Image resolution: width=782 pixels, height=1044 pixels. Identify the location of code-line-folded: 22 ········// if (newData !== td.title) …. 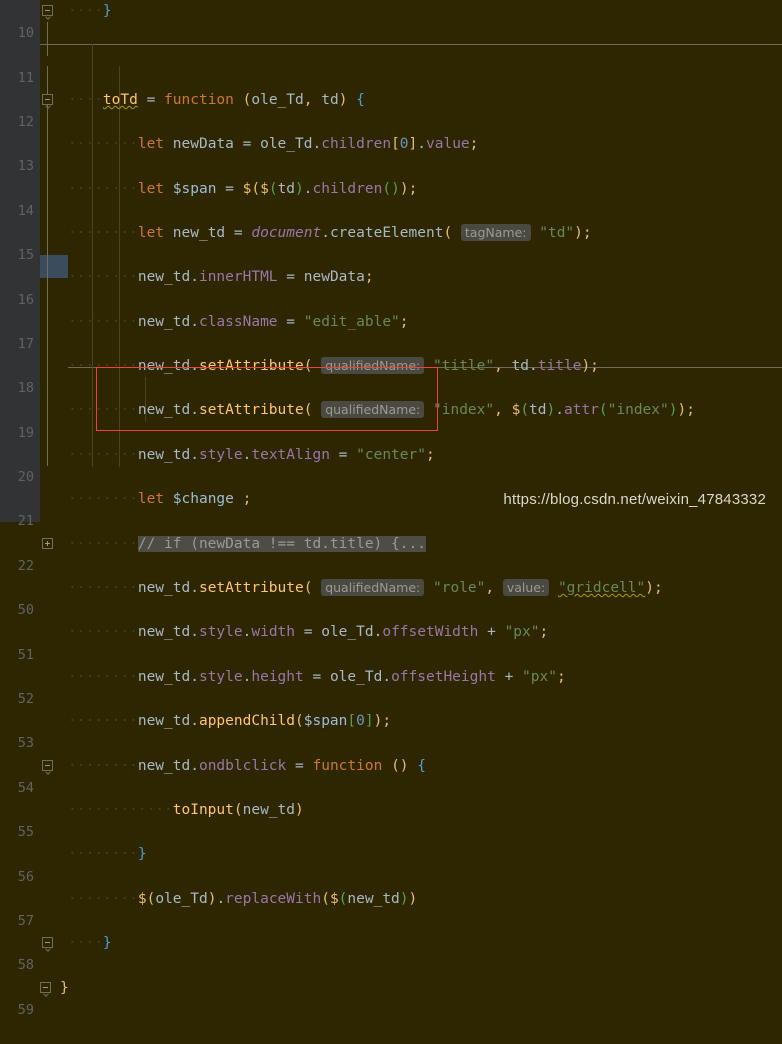
(391, 553).